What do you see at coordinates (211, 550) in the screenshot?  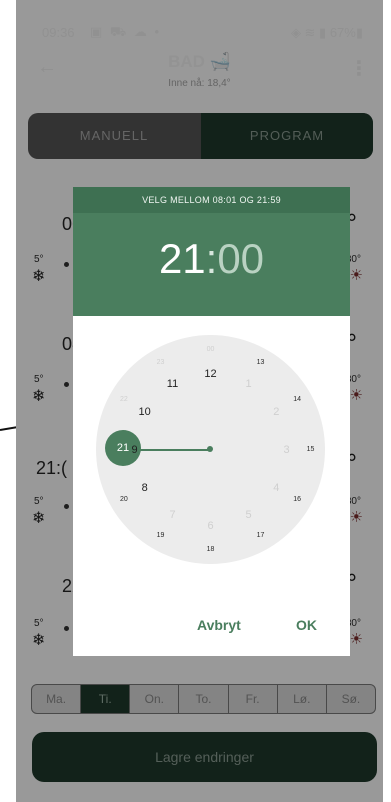 I see `clock-hour-18: 18` at bounding box center [211, 550].